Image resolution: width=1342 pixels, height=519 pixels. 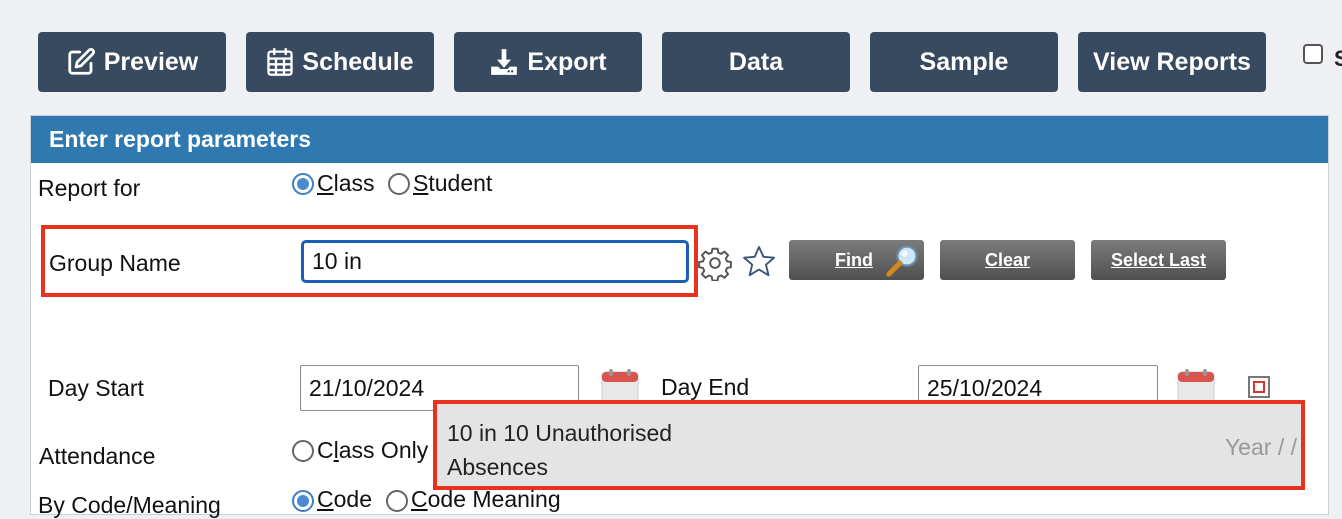 I want to click on clear-label: Clear, so click(x=1007, y=259).